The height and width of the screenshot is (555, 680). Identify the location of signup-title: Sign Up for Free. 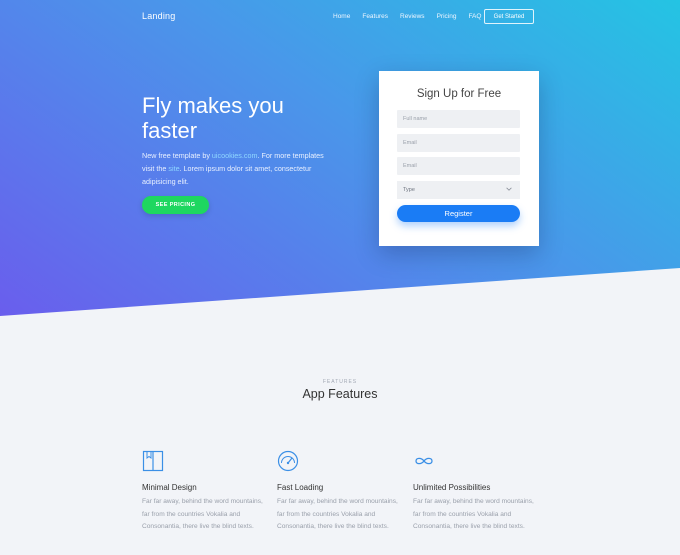
(459, 94).